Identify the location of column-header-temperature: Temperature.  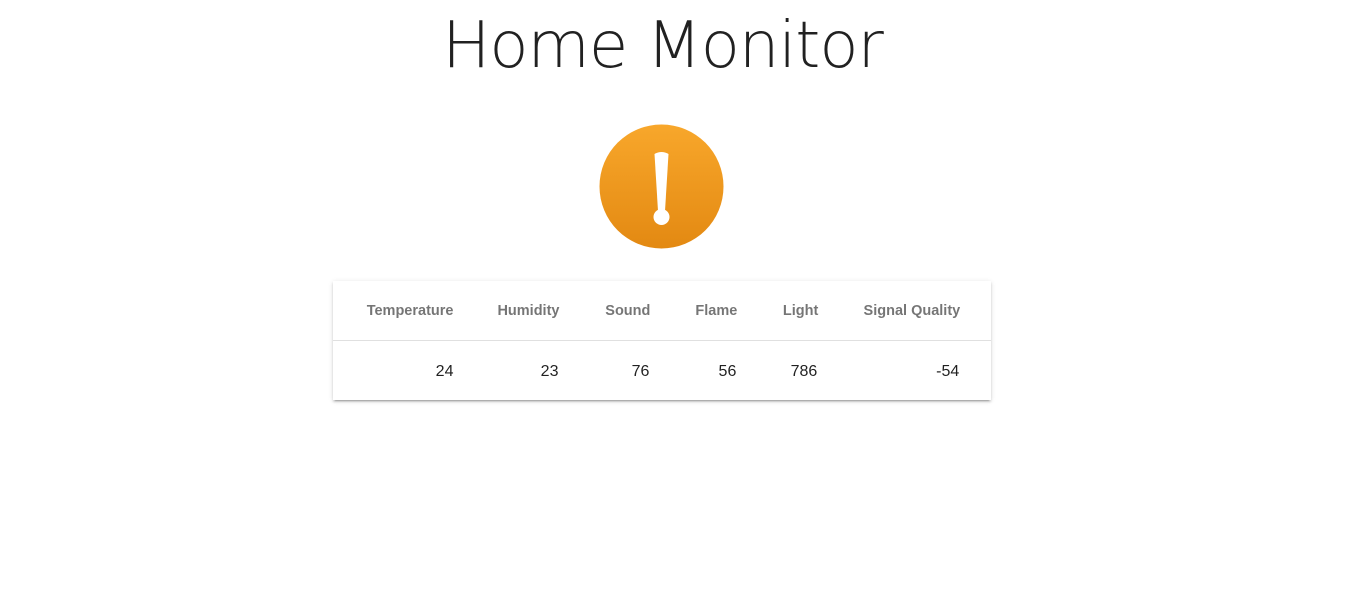
(393, 311).